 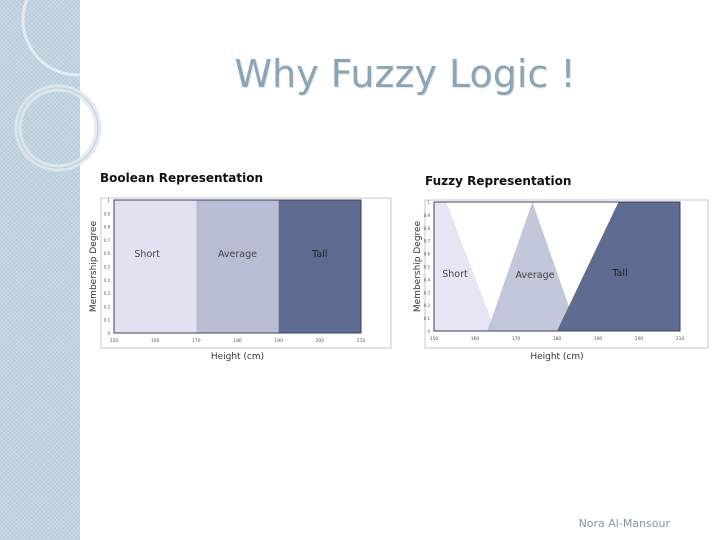 I want to click on boolean-chart-title: Boolean Representation, so click(x=182, y=178).